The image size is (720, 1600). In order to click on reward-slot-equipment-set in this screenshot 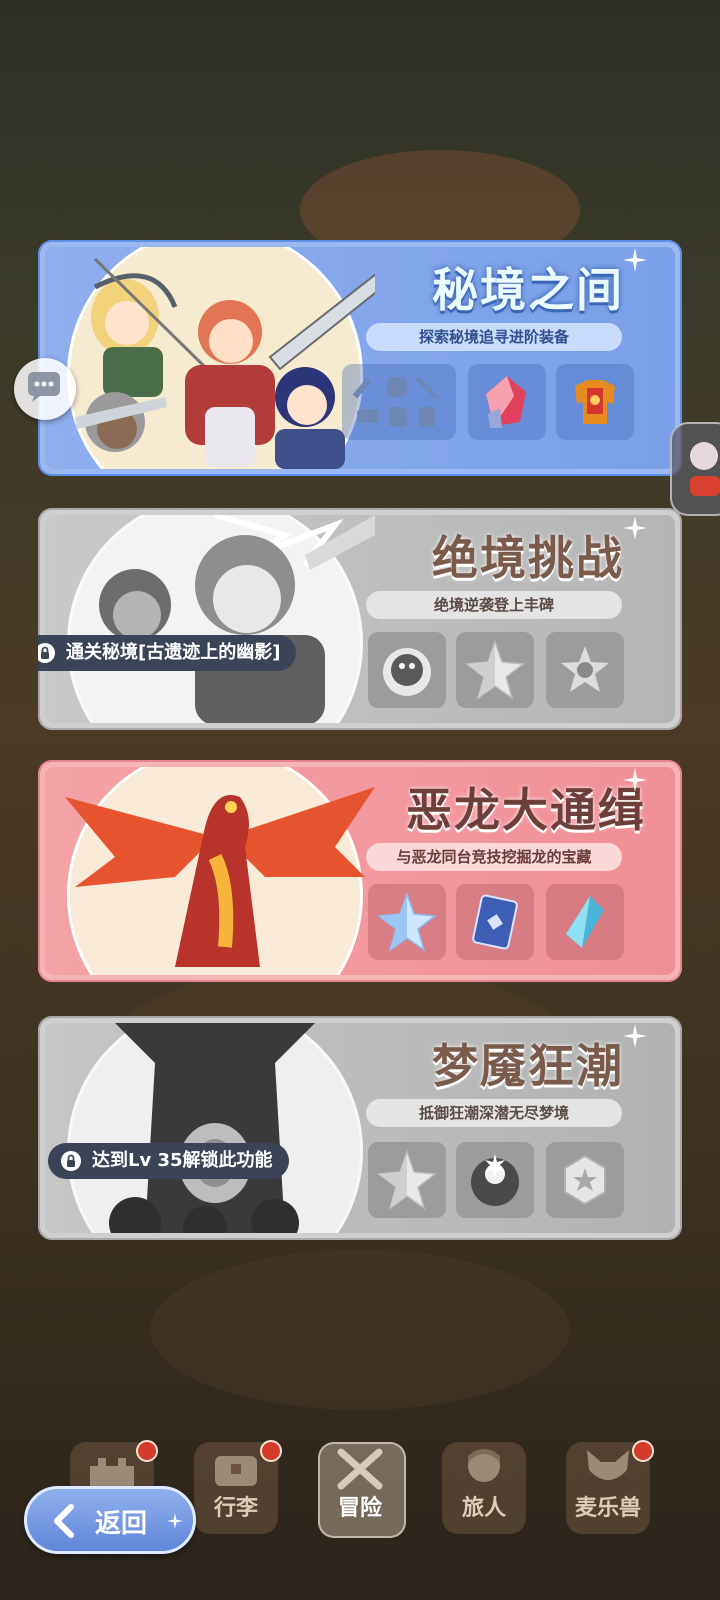, I will do `click(399, 402)`.